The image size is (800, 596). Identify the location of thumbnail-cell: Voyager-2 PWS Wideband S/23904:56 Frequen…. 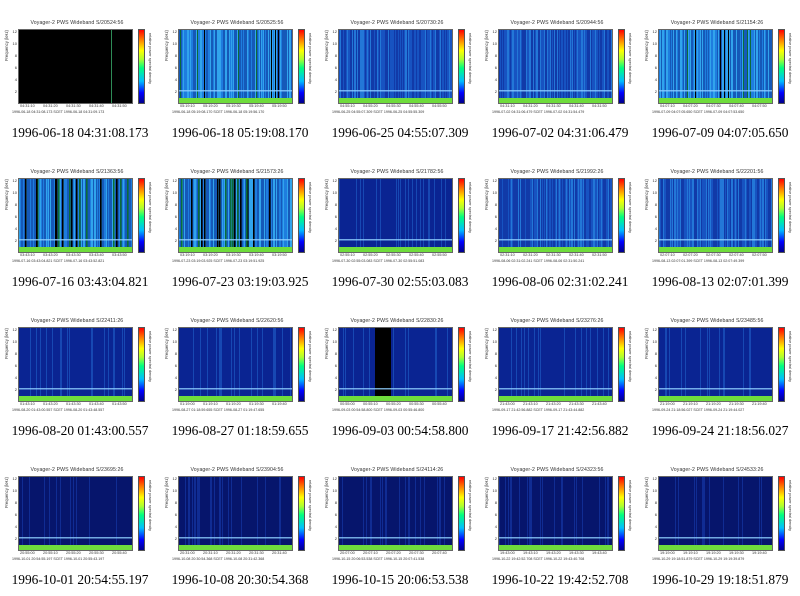
(240, 521).